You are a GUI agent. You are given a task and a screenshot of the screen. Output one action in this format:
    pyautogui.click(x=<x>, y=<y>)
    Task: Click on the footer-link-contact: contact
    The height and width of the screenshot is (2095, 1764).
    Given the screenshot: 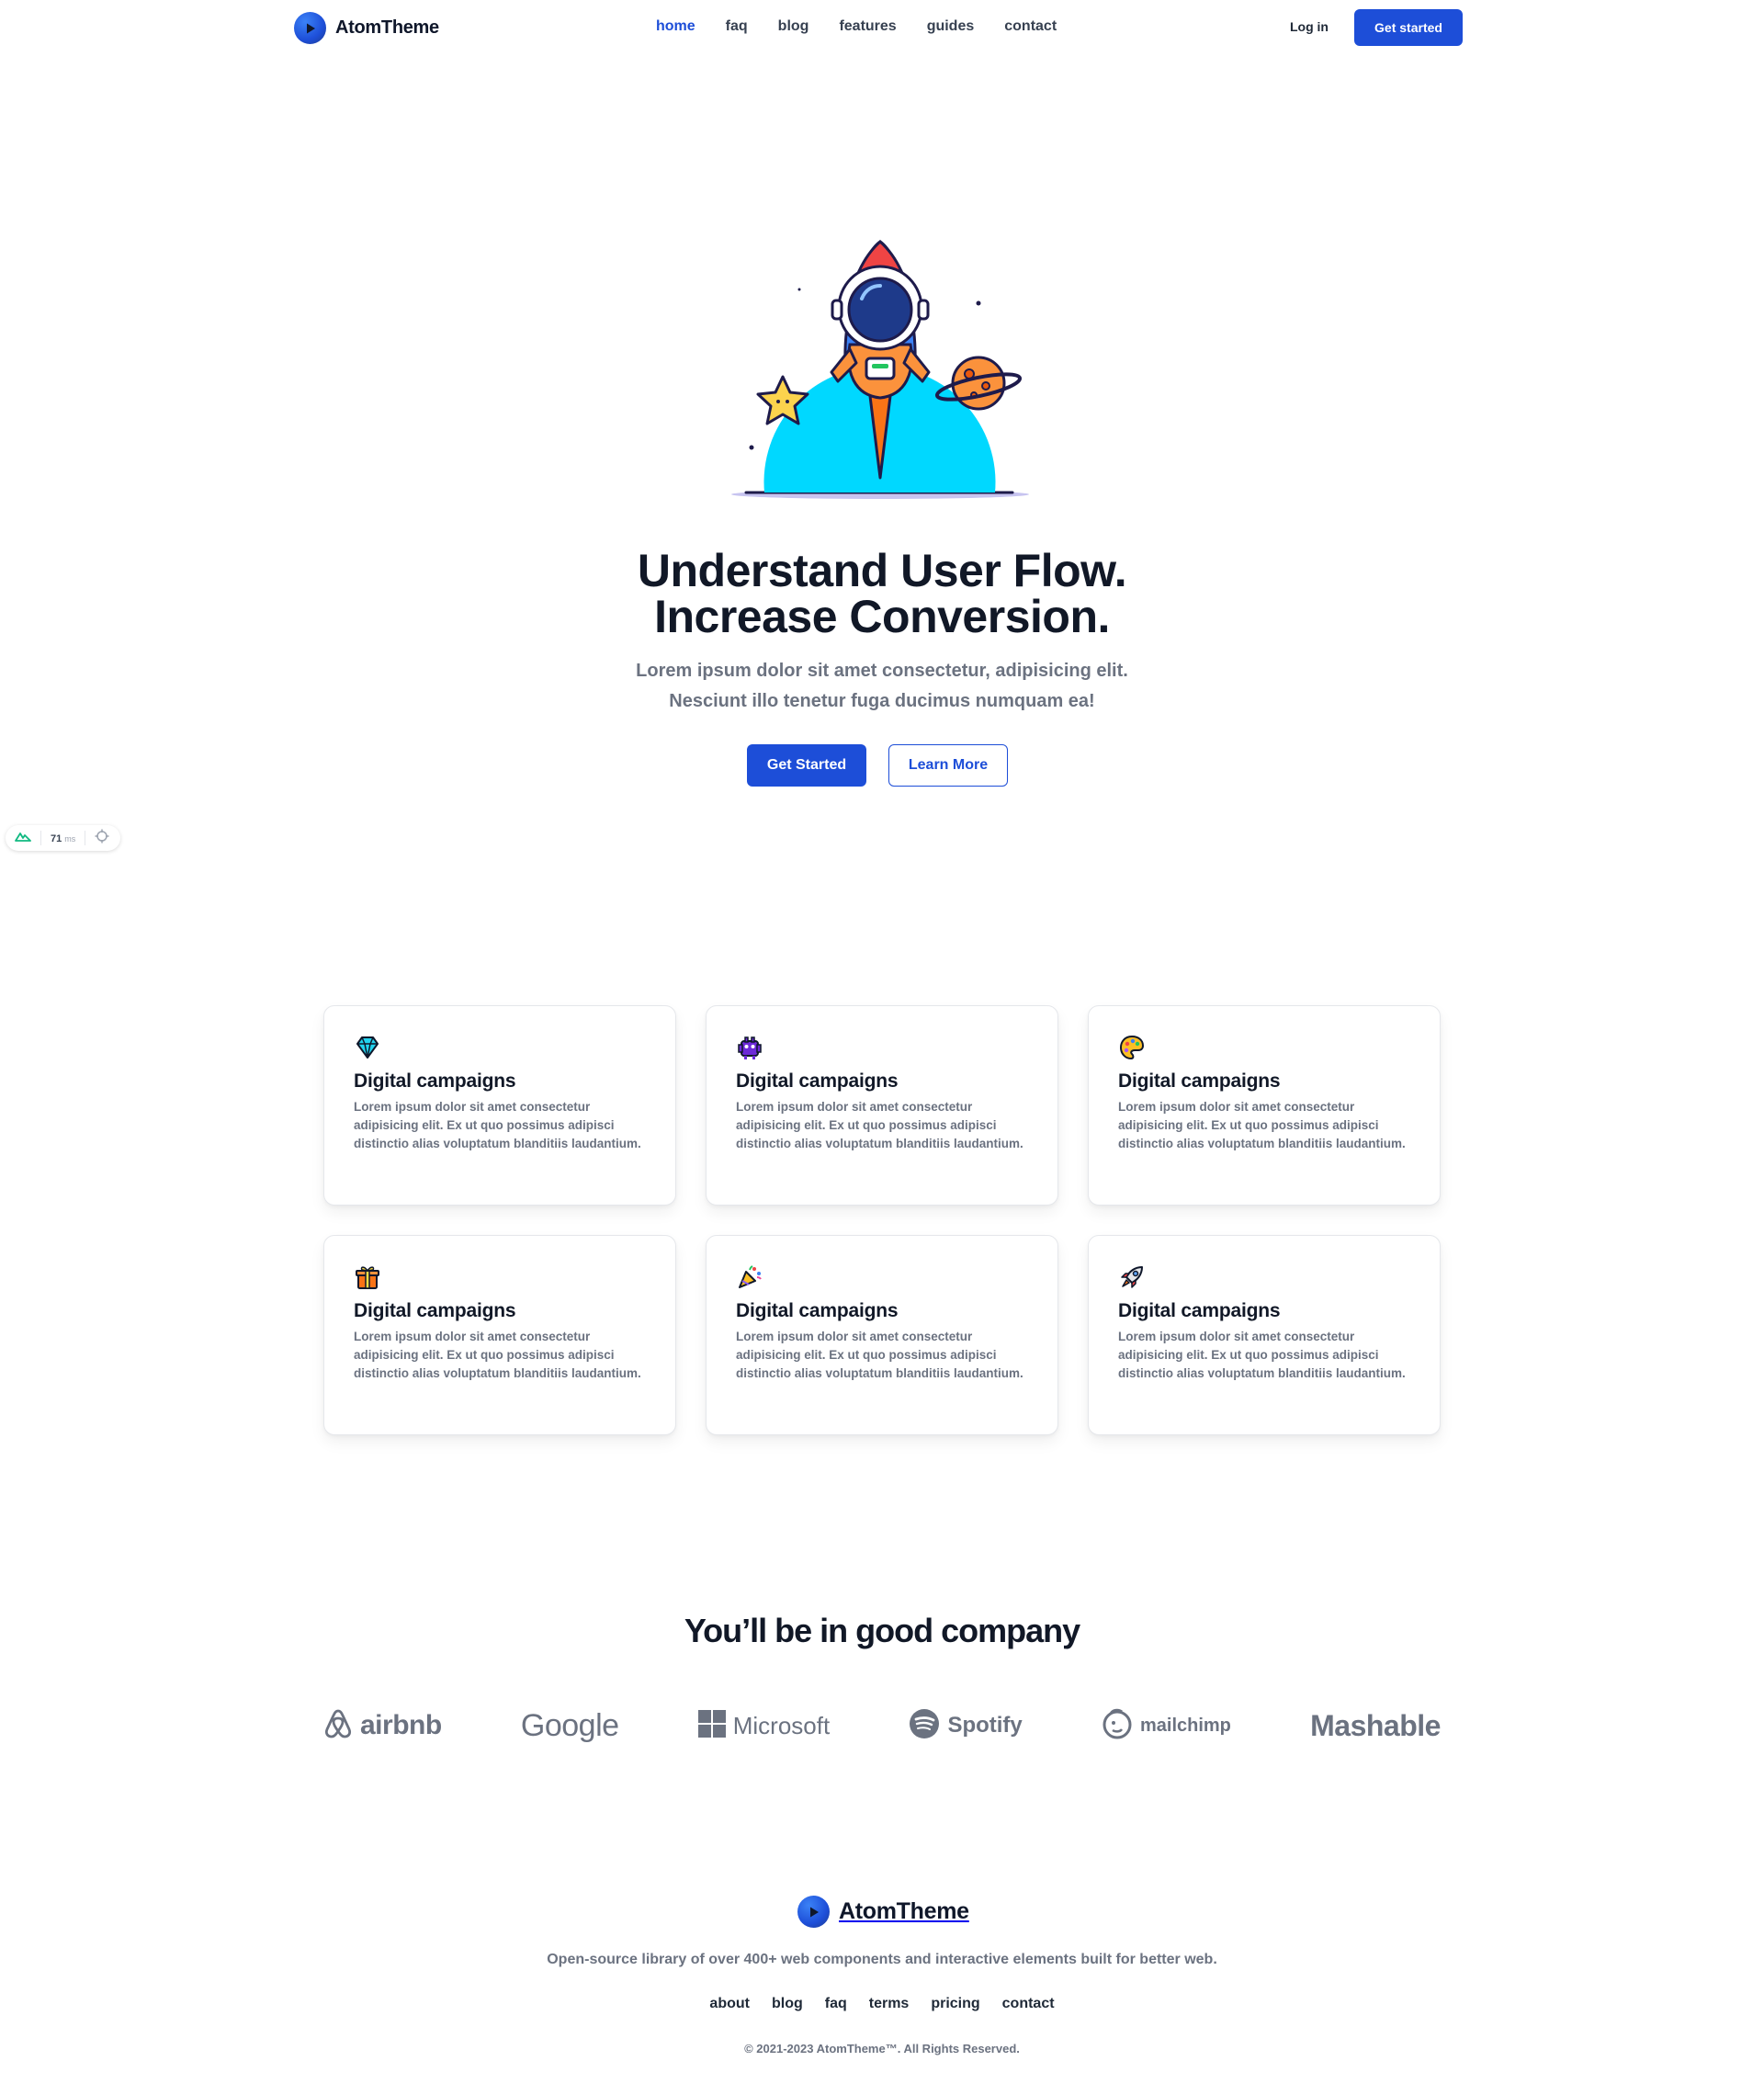 What is the action you would take?
    pyautogui.click(x=1028, y=2004)
    